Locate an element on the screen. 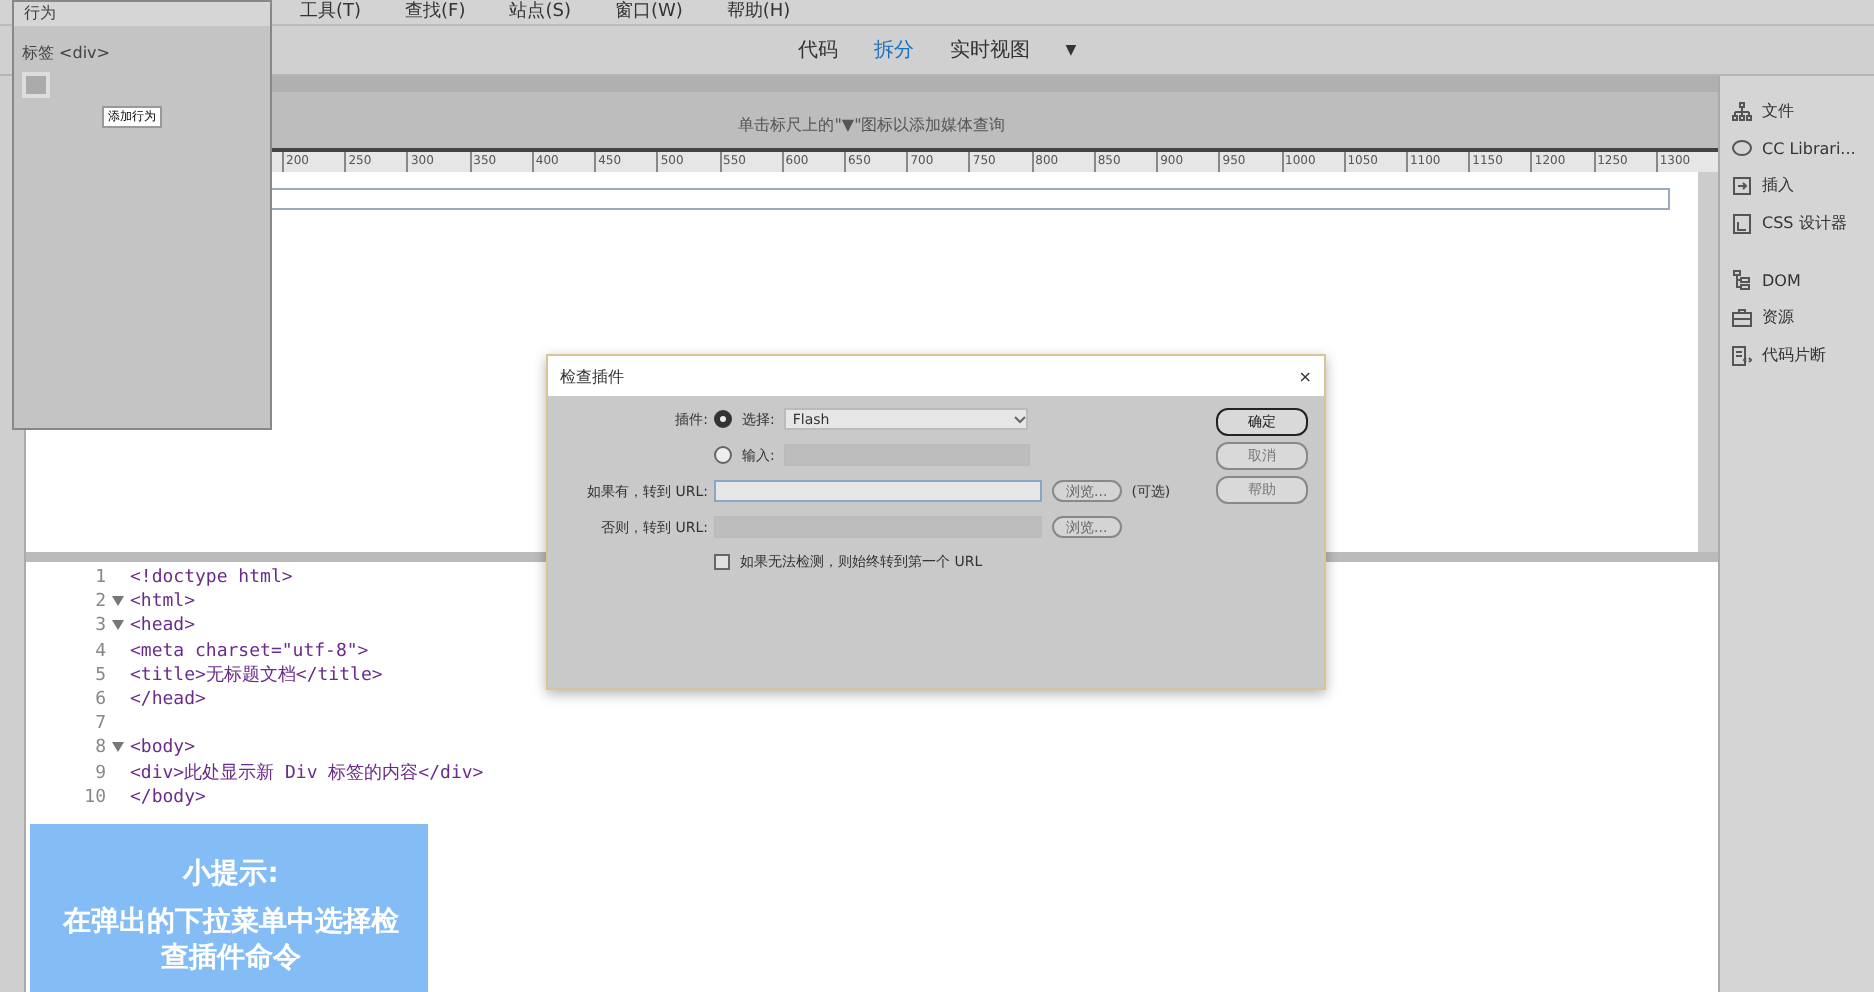  close-button: × is located at coordinates (1305, 376).